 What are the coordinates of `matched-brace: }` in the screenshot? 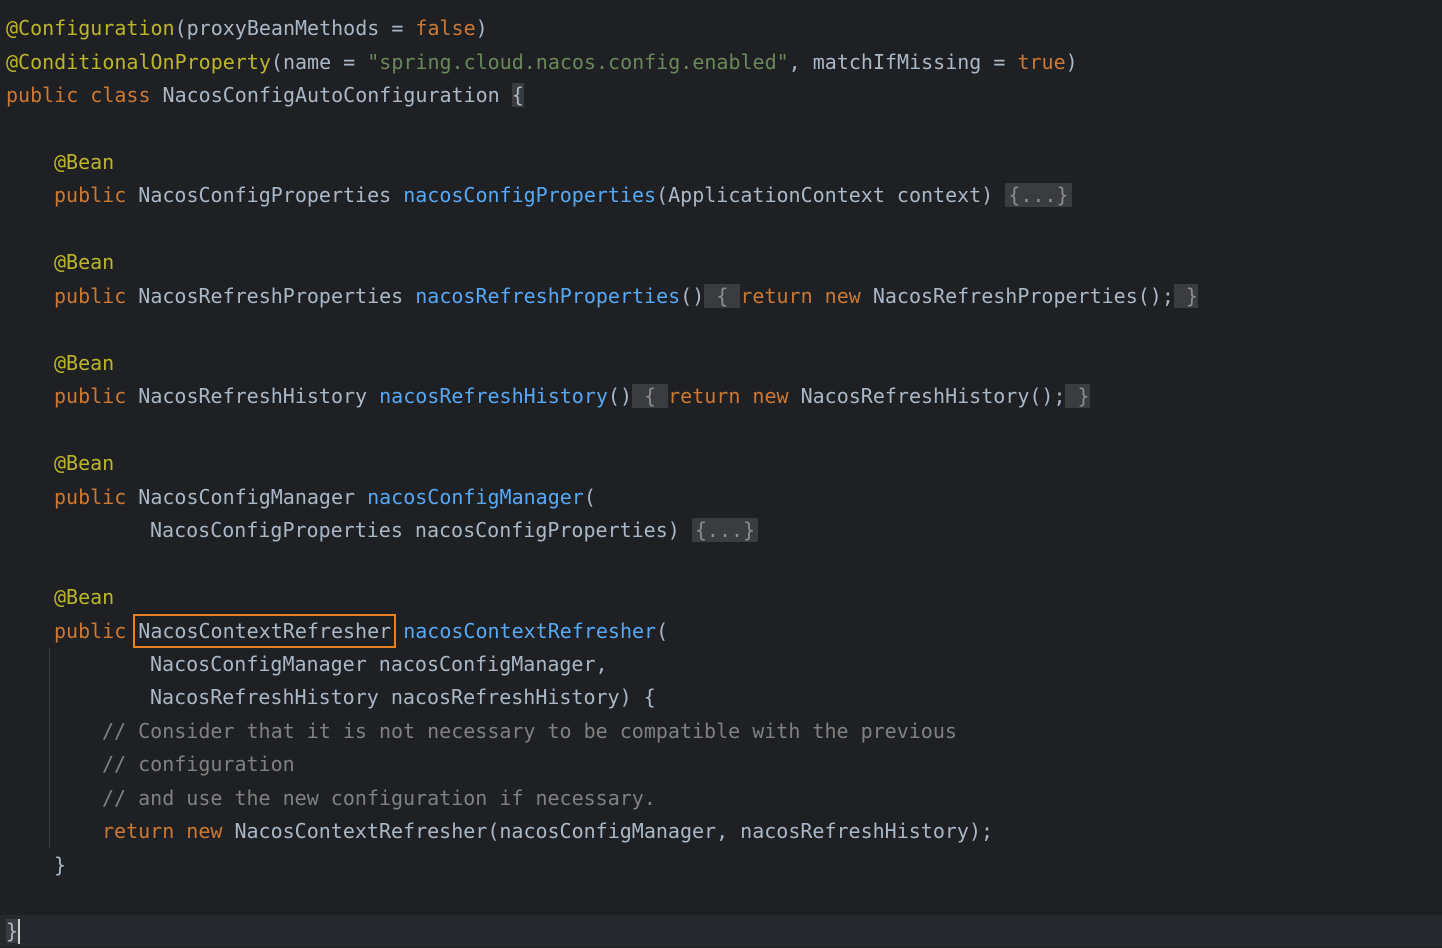 It's located at (12, 931).